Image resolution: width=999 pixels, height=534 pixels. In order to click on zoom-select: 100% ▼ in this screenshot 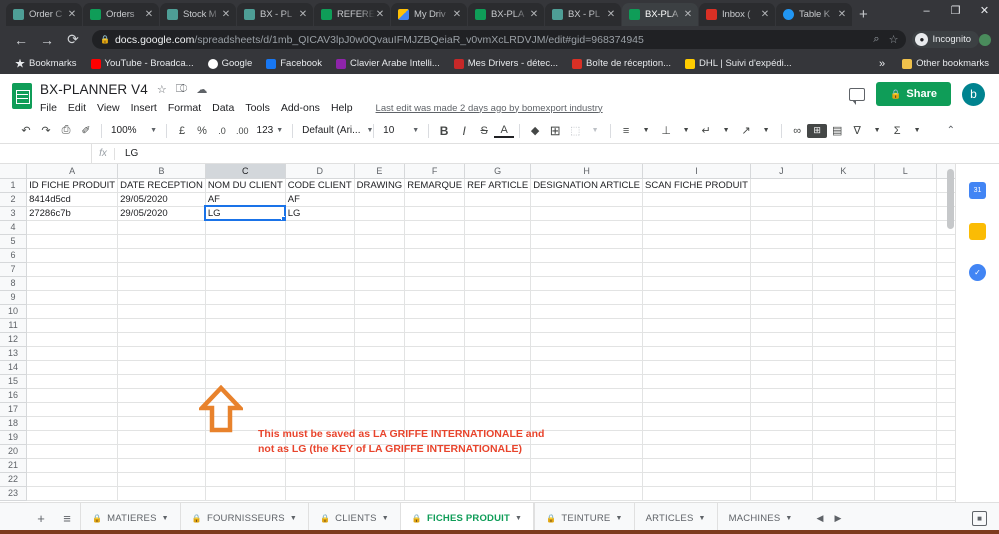, I will do `click(134, 131)`.